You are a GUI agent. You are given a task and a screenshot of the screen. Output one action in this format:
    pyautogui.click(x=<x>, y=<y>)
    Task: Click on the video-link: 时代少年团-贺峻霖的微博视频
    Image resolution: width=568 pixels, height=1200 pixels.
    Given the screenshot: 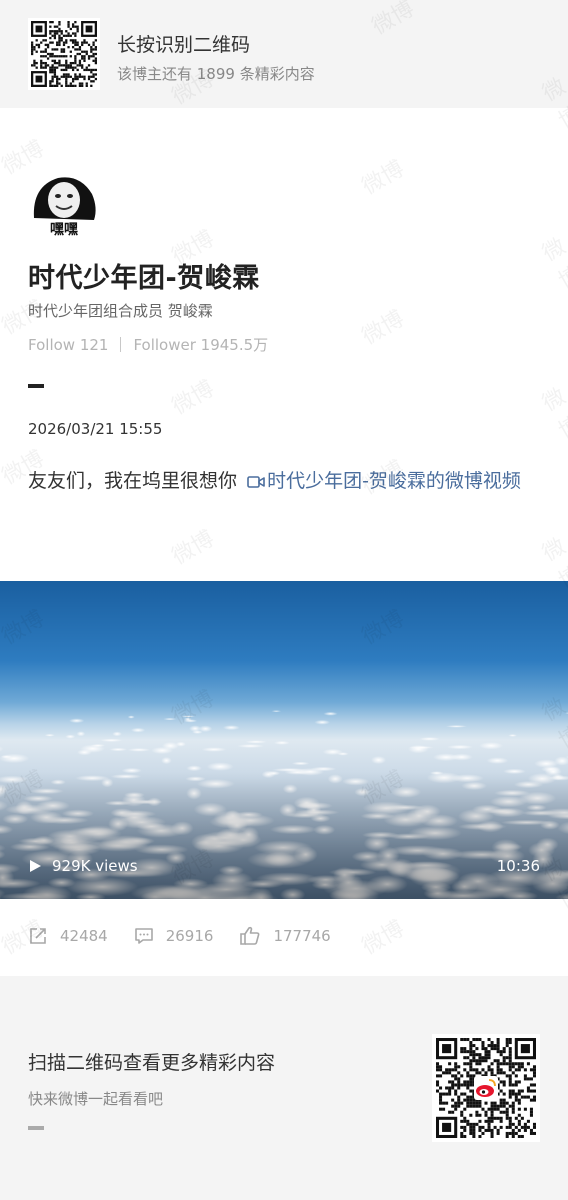 What is the action you would take?
    pyautogui.click(x=394, y=481)
    